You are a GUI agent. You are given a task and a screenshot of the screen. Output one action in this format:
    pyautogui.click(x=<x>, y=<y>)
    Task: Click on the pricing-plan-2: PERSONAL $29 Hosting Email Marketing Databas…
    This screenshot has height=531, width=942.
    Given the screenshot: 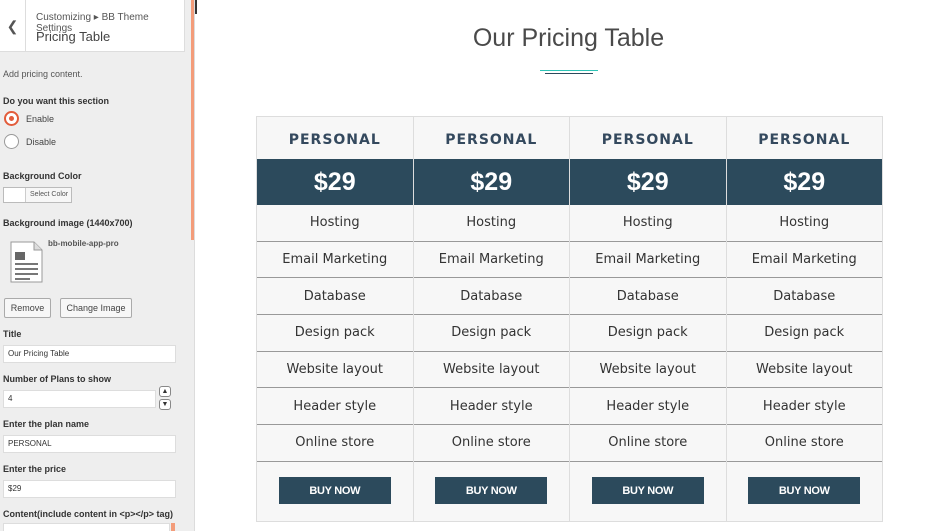 What is the action you would take?
    pyautogui.click(x=491, y=319)
    